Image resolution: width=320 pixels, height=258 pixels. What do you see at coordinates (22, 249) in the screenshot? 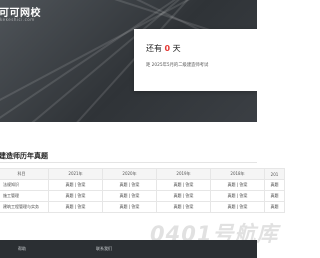
I see `footer-link-help: 帮助` at bounding box center [22, 249].